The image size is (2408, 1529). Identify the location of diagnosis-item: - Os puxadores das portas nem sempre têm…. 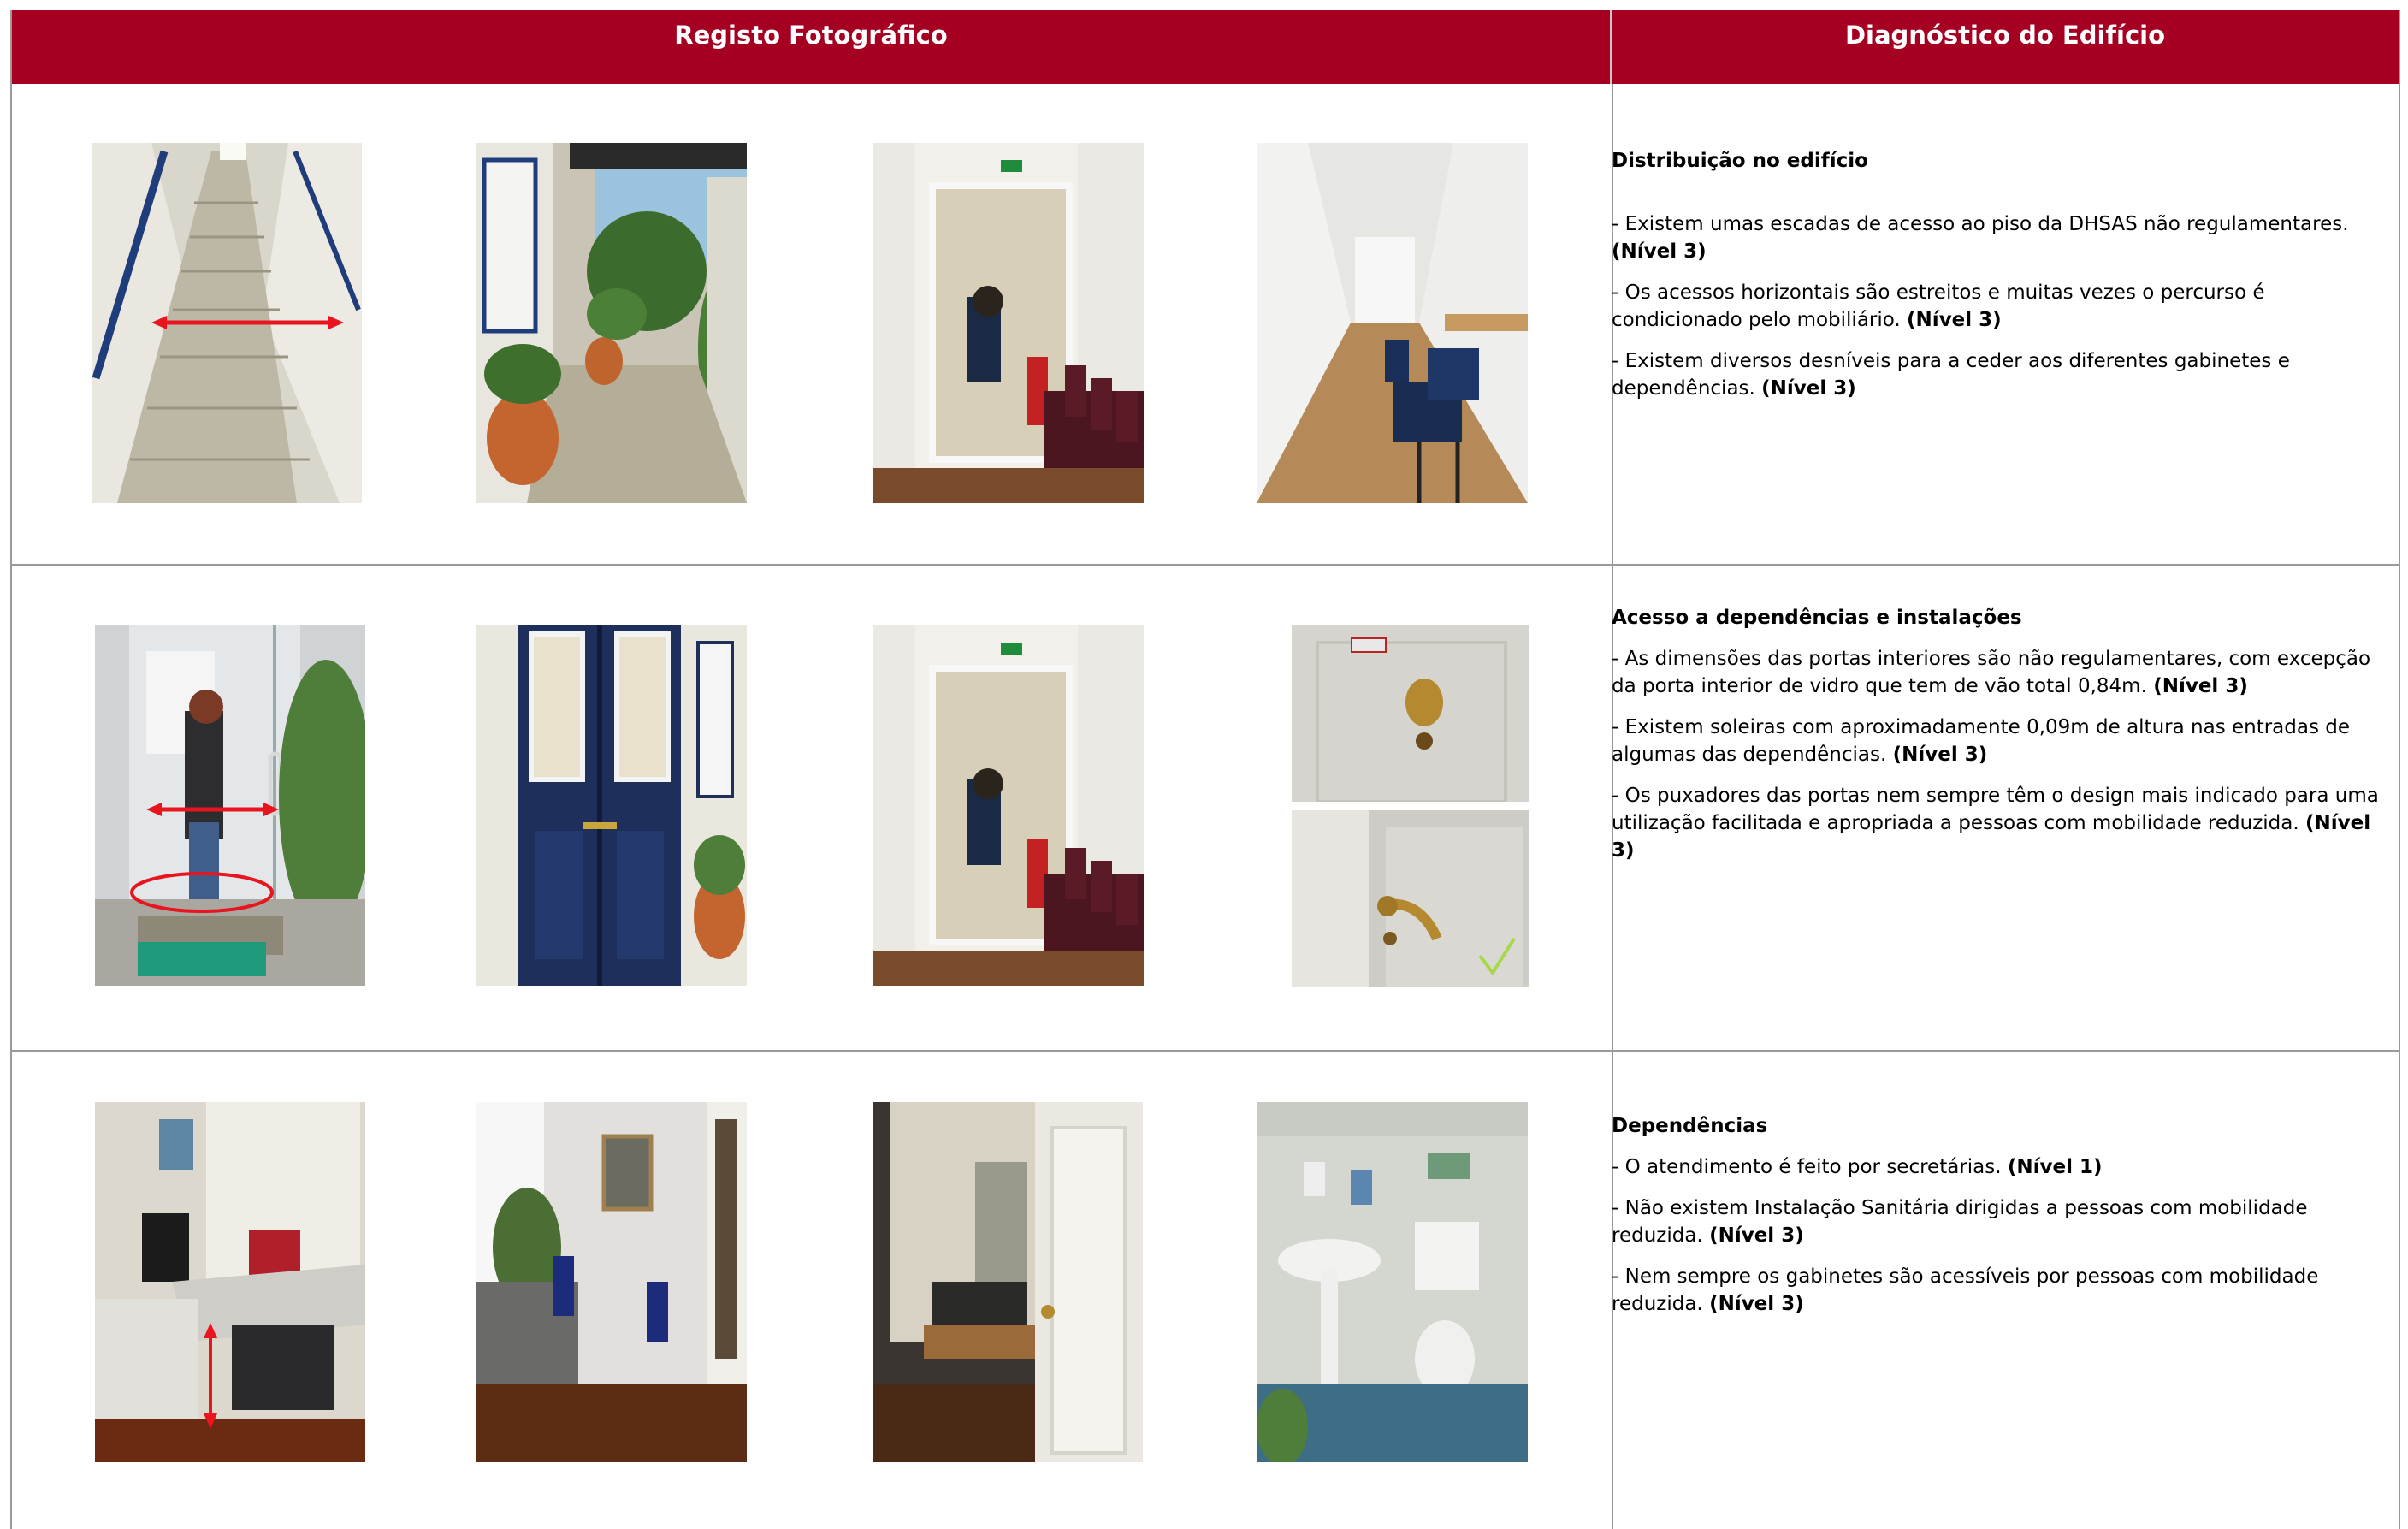
(1995, 823).